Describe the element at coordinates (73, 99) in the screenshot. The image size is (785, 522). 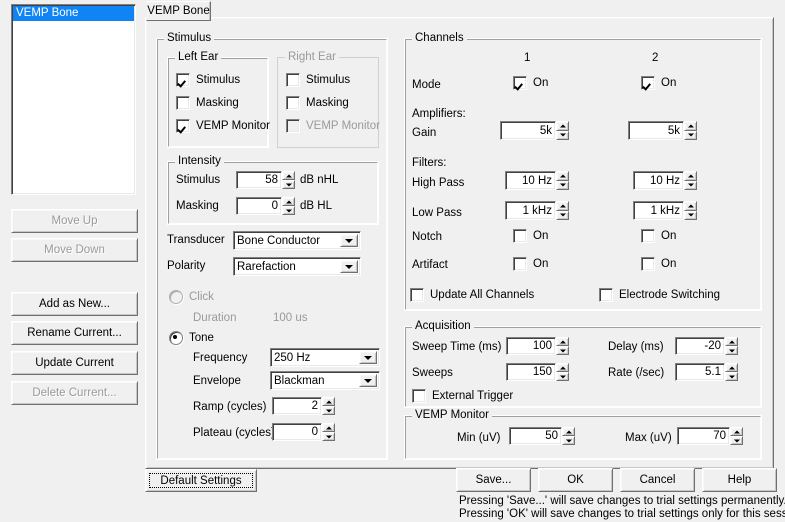
I see `trial-list: VEMP Bone` at that location.